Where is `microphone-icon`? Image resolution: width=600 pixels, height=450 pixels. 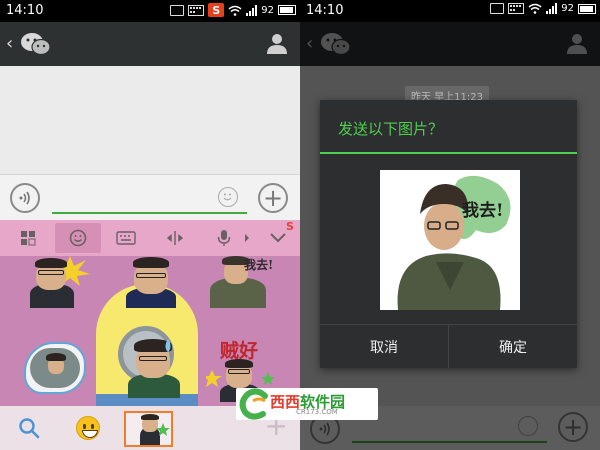 microphone-icon is located at coordinates (224, 238).